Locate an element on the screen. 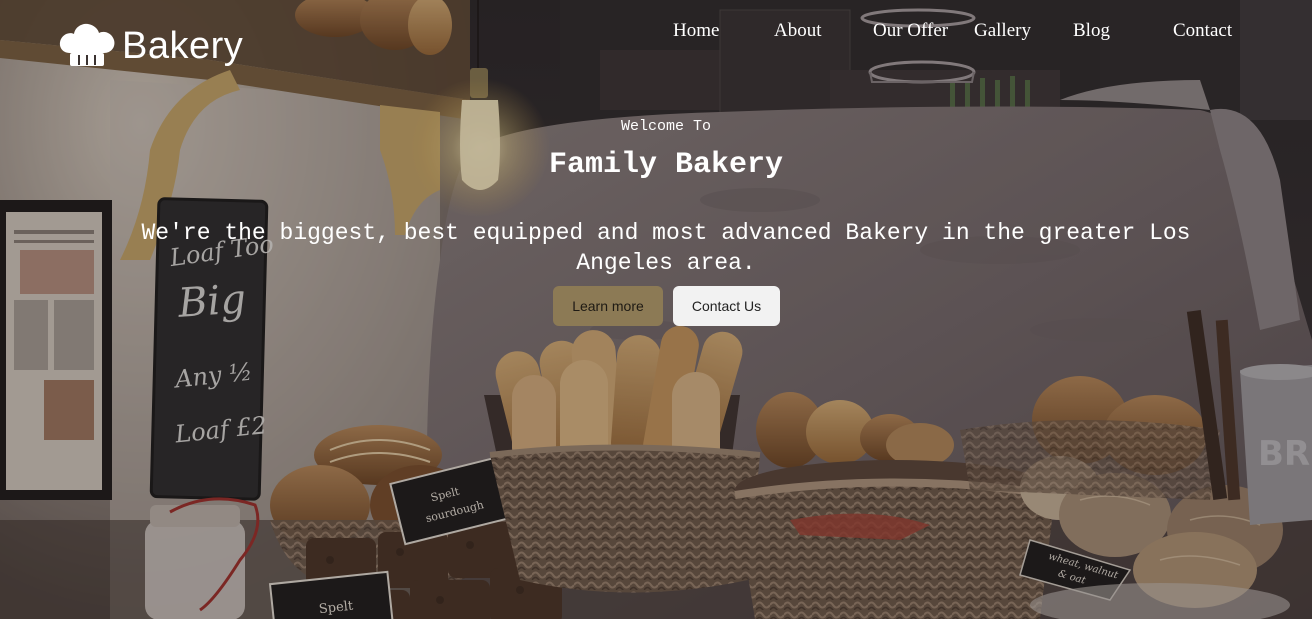 This screenshot has height=619, width=1312. hero-welcome-text: Welcome To is located at coordinates (665, 126).